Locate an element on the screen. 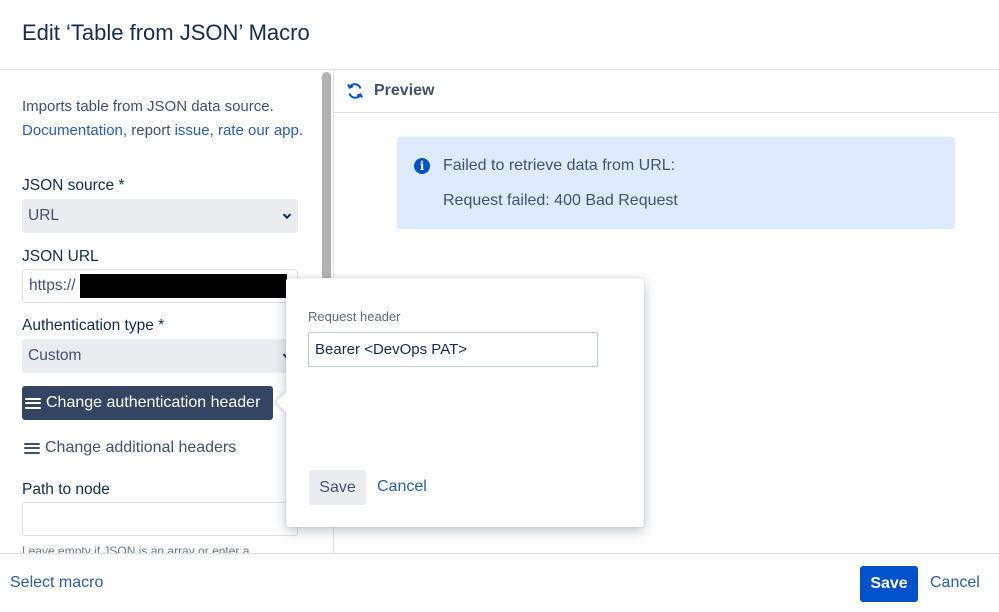  change-additional-headers-label: Change additional headers is located at coordinates (141, 447).